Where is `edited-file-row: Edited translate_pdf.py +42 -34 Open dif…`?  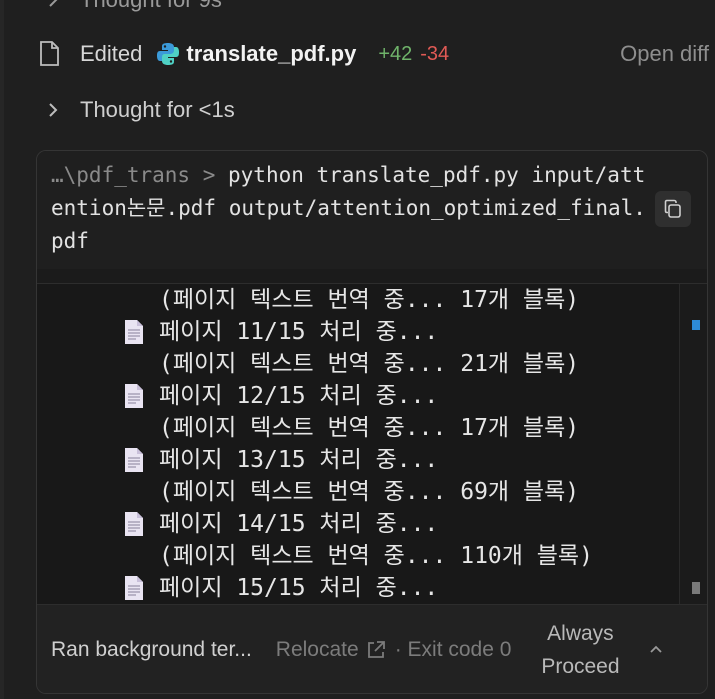 edited-file-row: Edited translate_pdf.py +42 -34 Open dif… is located at coordinates (373, 54).